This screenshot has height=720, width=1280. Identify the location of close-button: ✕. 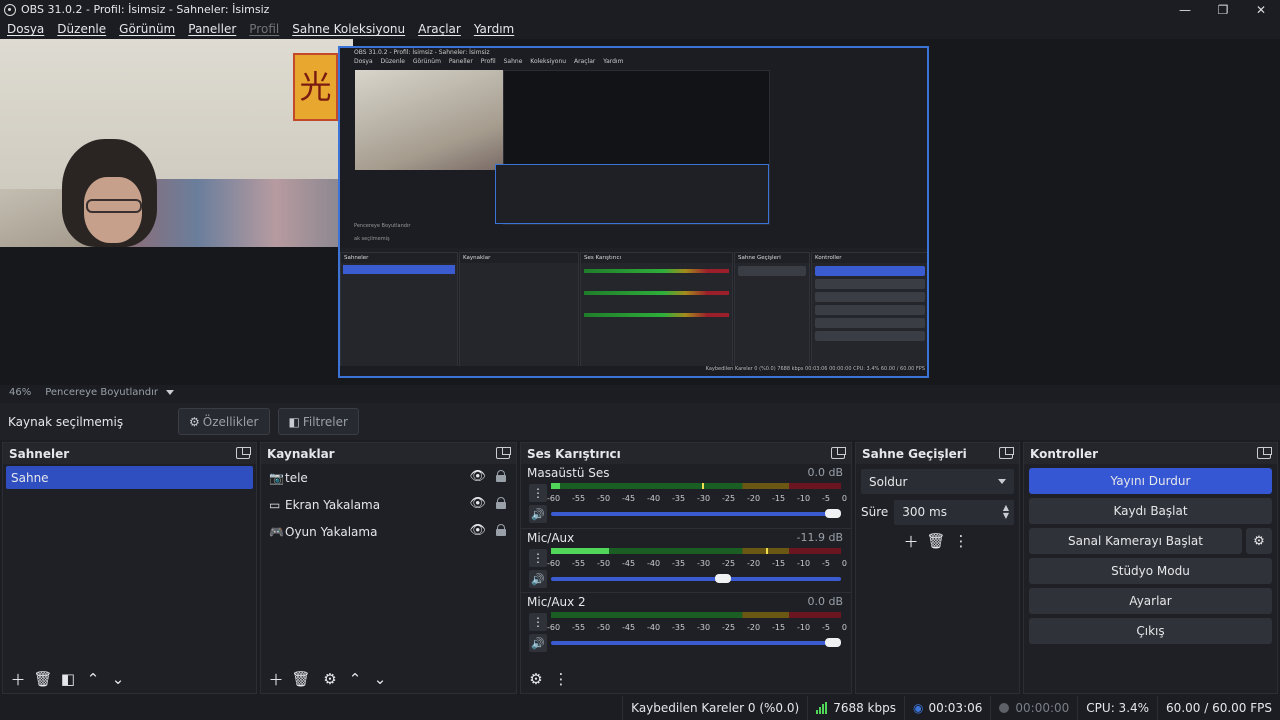
(1261, 9).